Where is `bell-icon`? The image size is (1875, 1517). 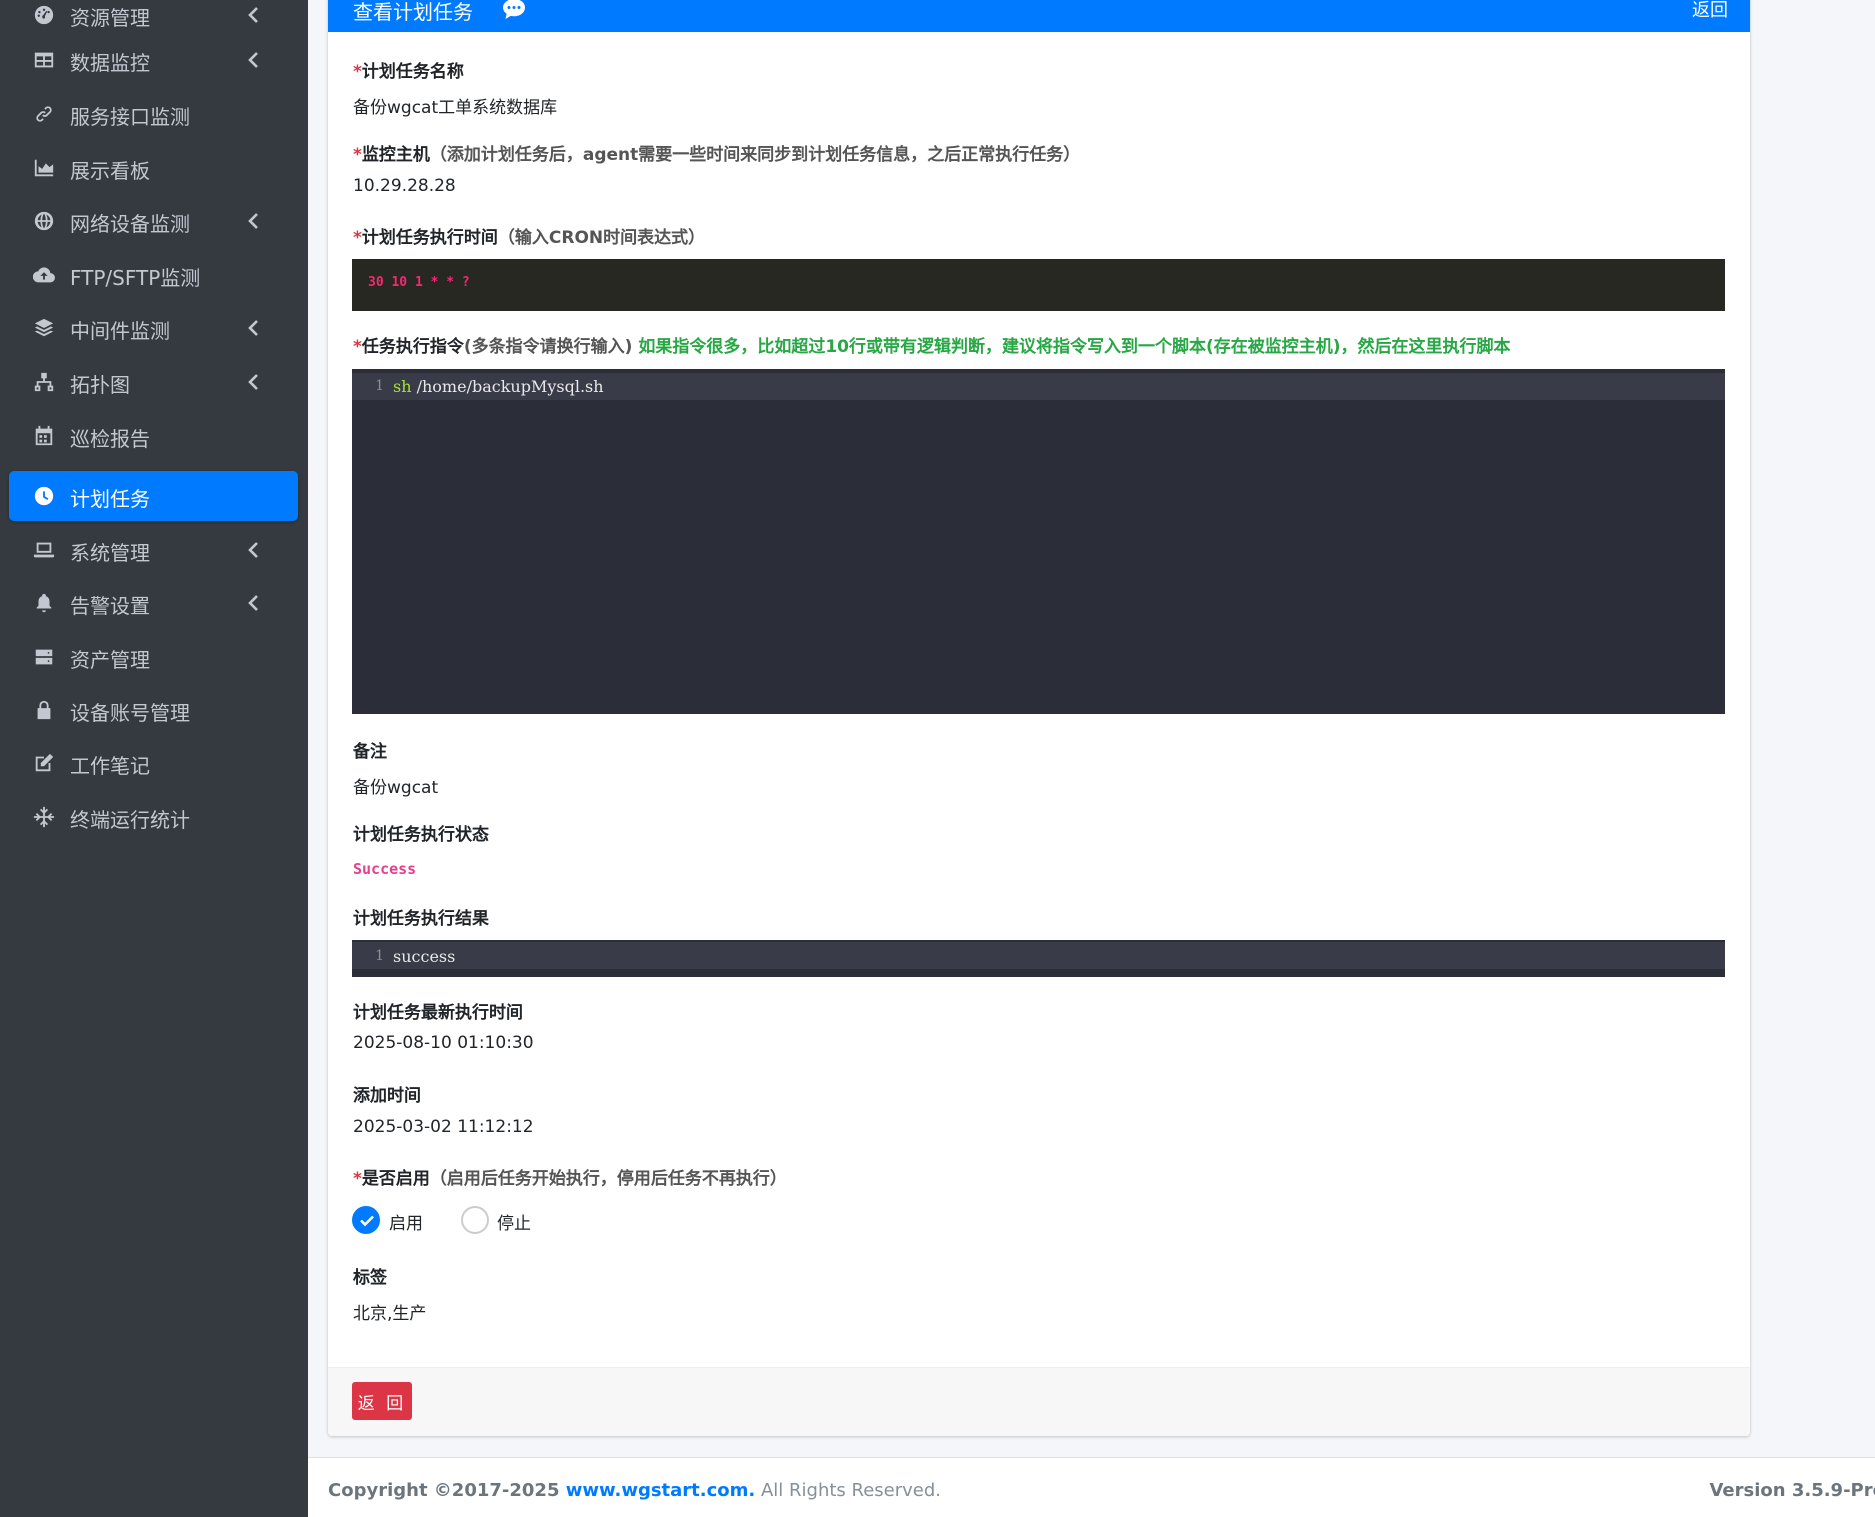
bell-icon is located at coordinates (44, 603).